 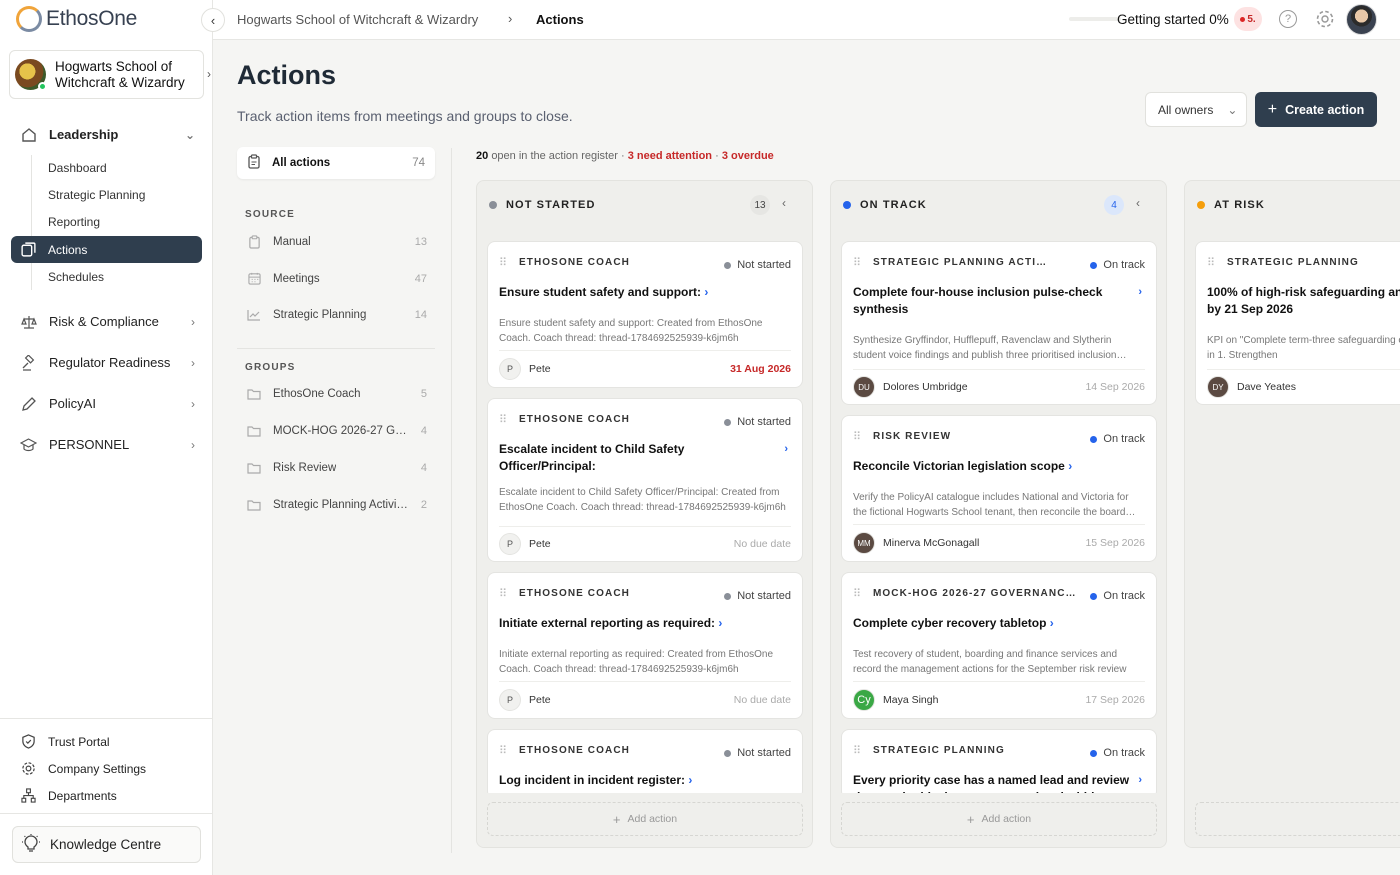 I want to click on card-title: Ensure student safety and support: ›, so click(x=639, y=292).